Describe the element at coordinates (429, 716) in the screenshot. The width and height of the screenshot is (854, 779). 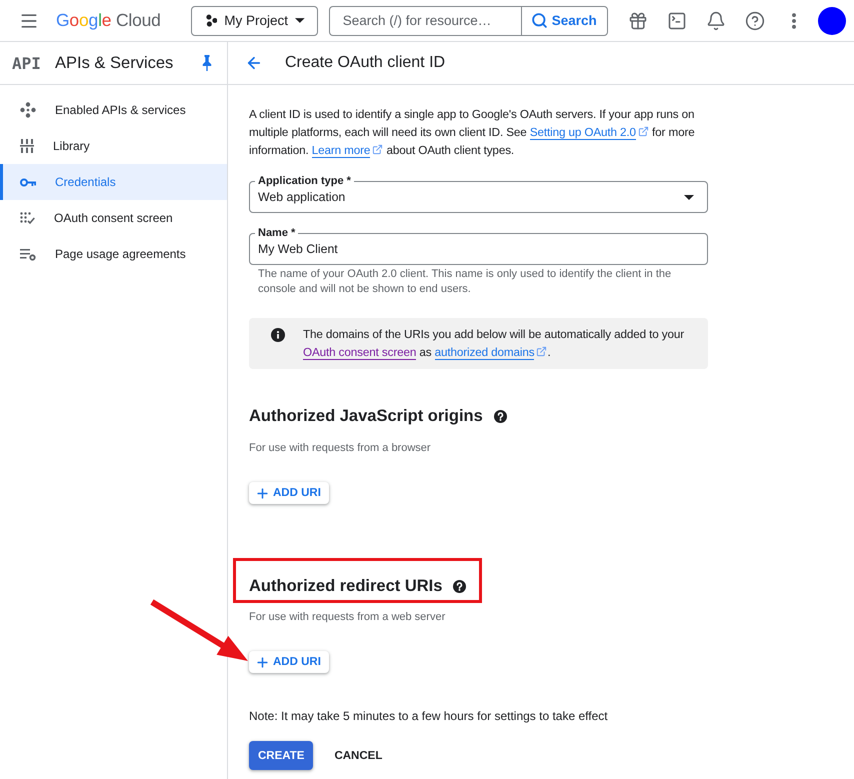
I see `note-text: Note: It may take 5 minutes to a few hours for settings to take effect` at that location.